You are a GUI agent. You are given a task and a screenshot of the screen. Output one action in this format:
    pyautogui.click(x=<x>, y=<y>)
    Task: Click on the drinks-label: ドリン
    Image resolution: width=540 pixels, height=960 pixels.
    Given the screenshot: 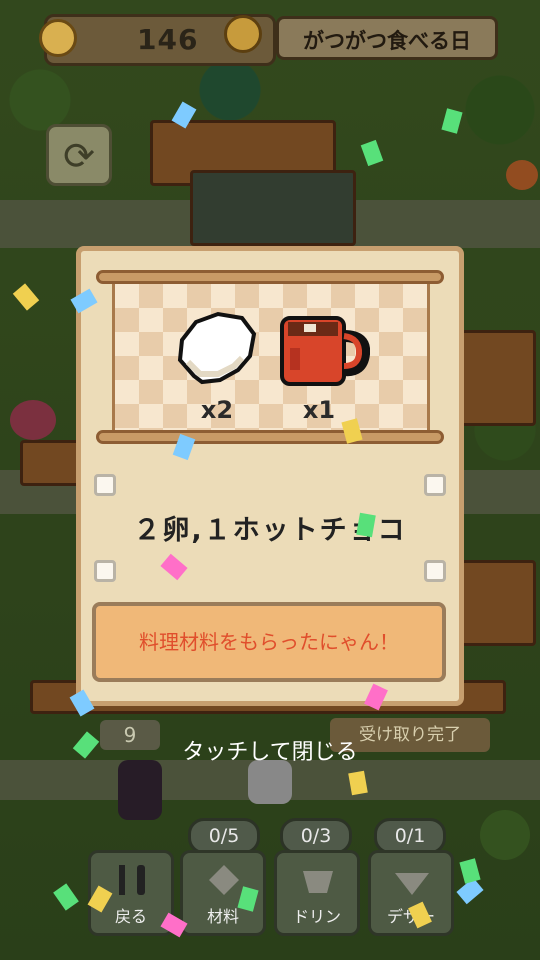 What is the action you would take?
    pyautogui.click(x=316, y=916)
    